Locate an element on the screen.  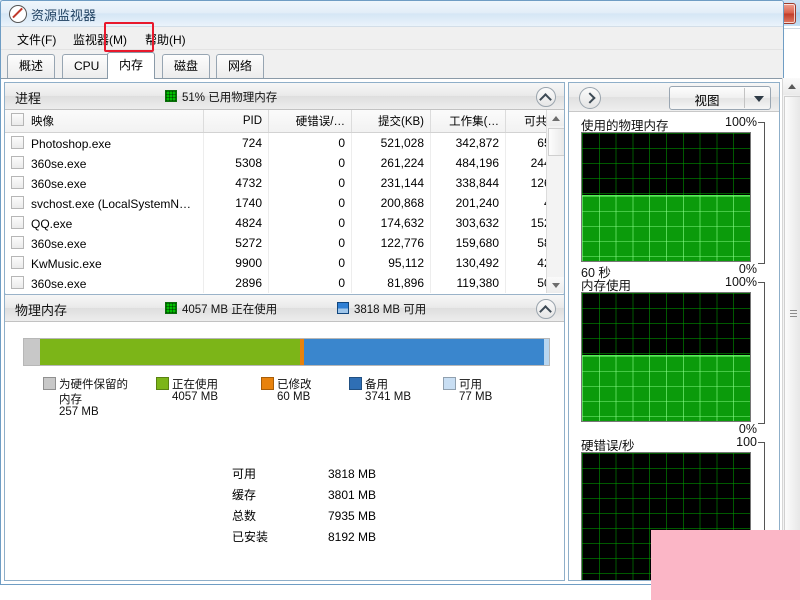
graph-scale-bracket is located at coordinates (761, 353).